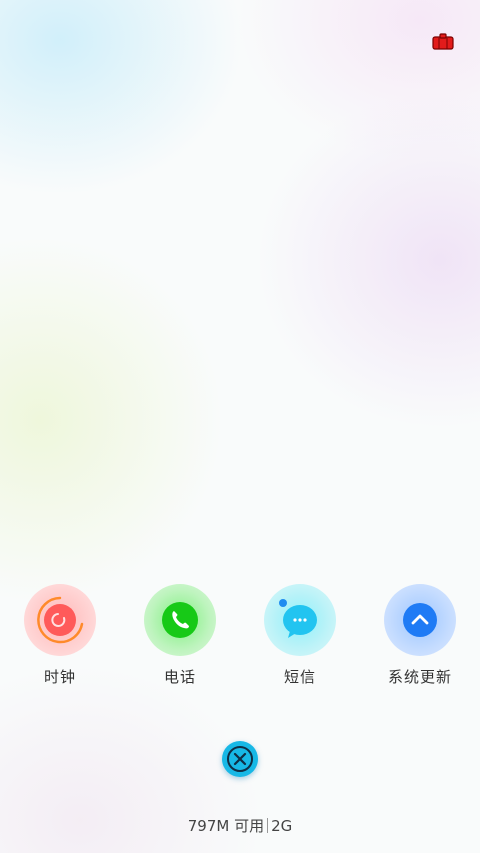 The width and height of the screenshot is (480, 853). Describe the element at coordinates (443, 42) in the screenshot. I see `recent-apps-icon` at that location.